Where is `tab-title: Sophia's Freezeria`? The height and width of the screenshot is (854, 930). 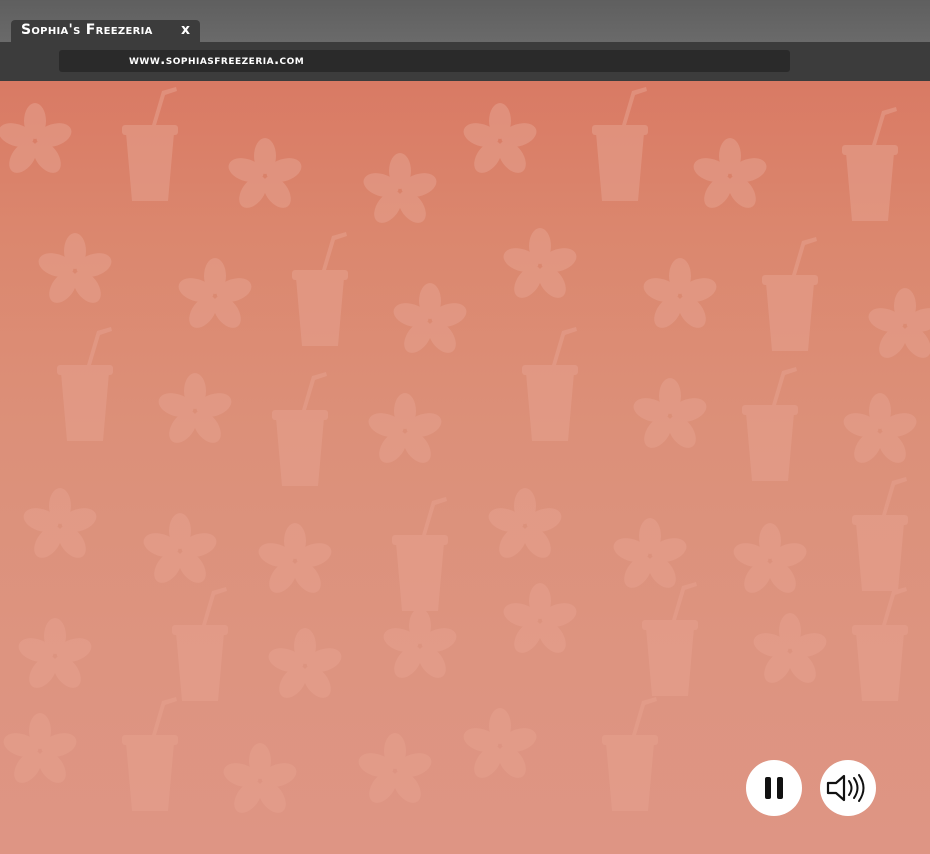 tab-title: Sophia's Freezeria is located at coordinates (87, 30).